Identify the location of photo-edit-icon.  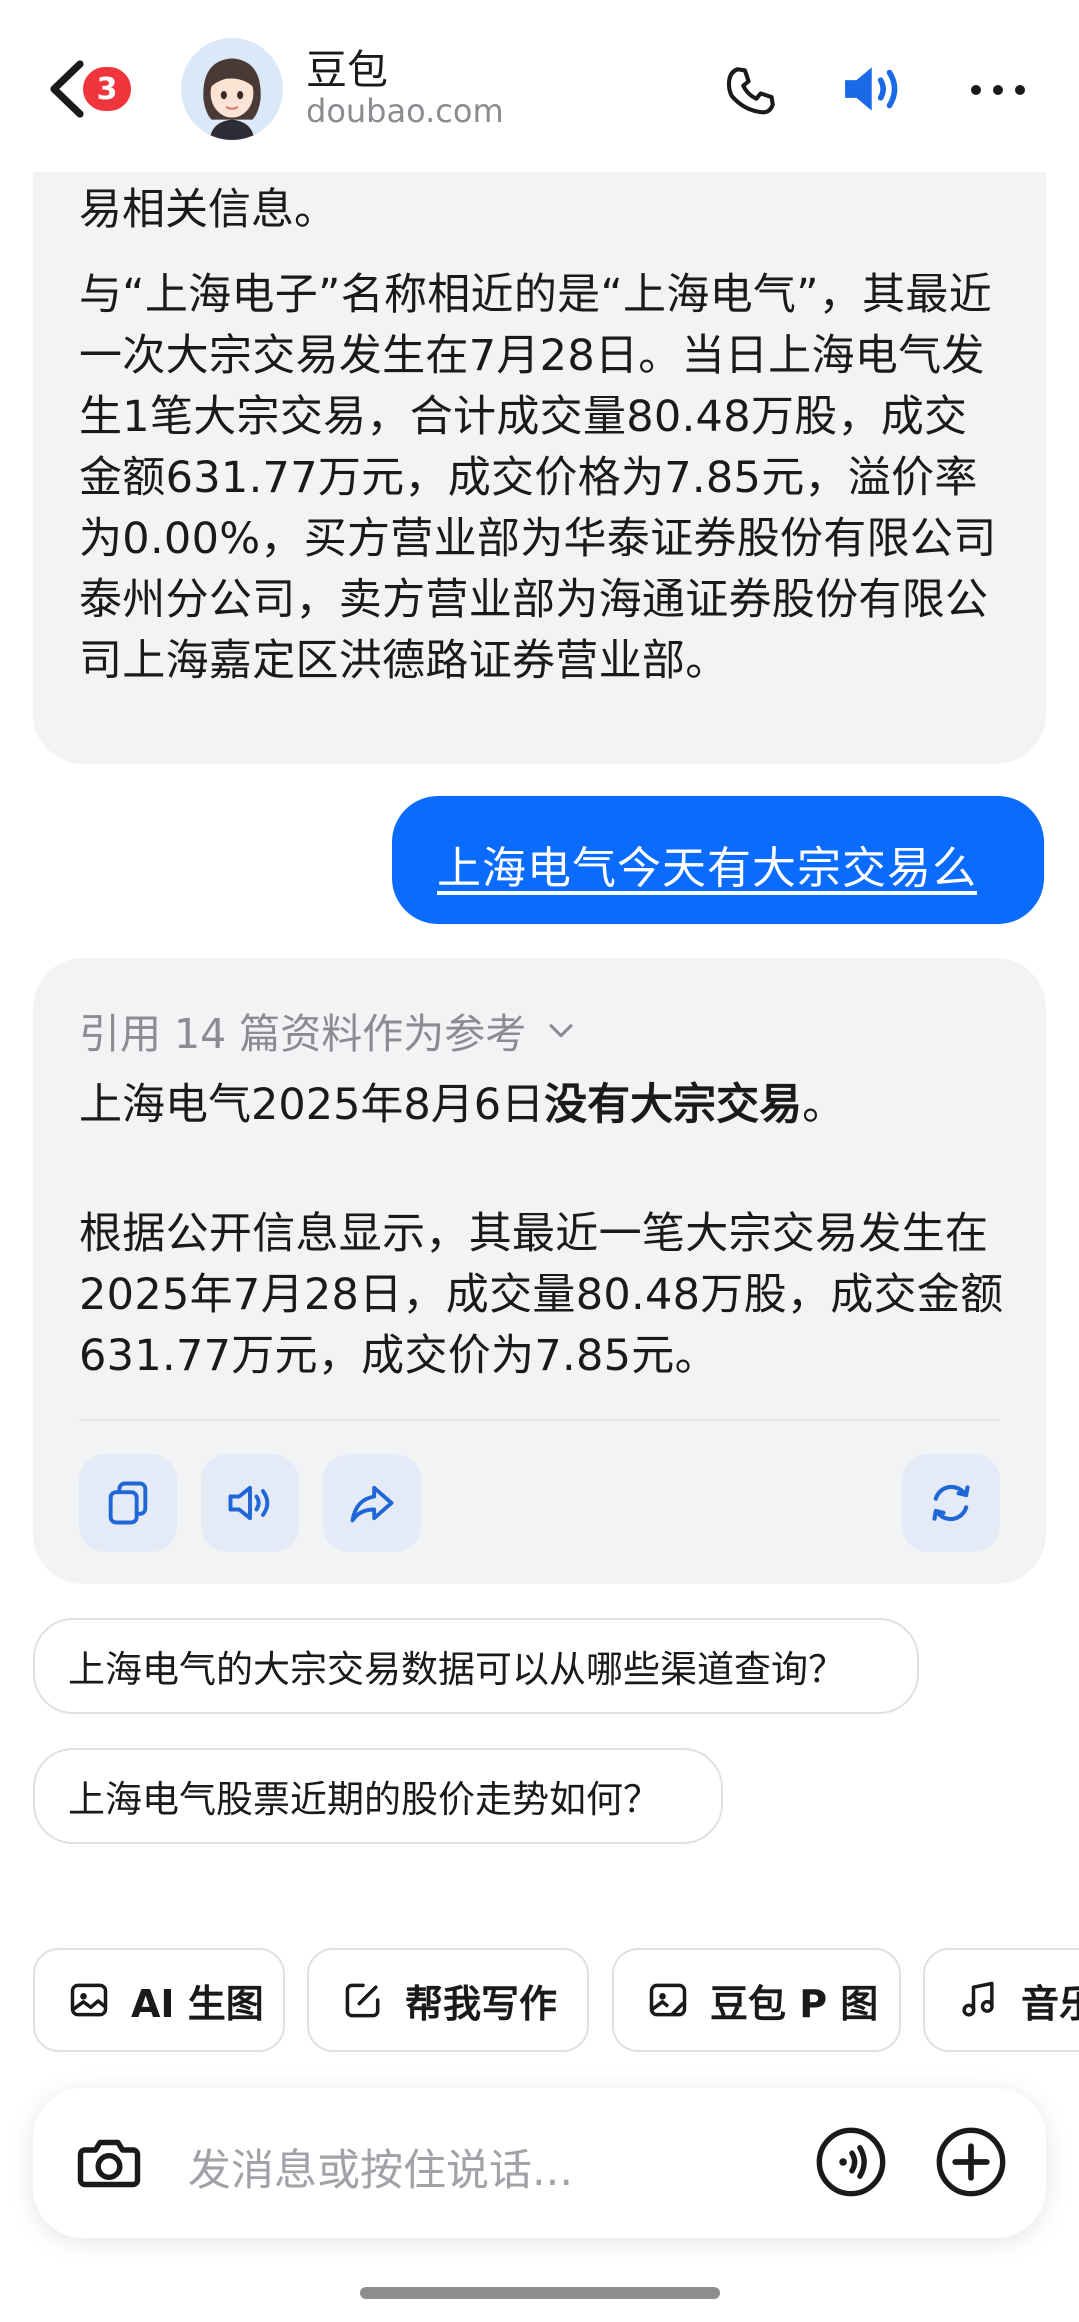
(668, 2000).